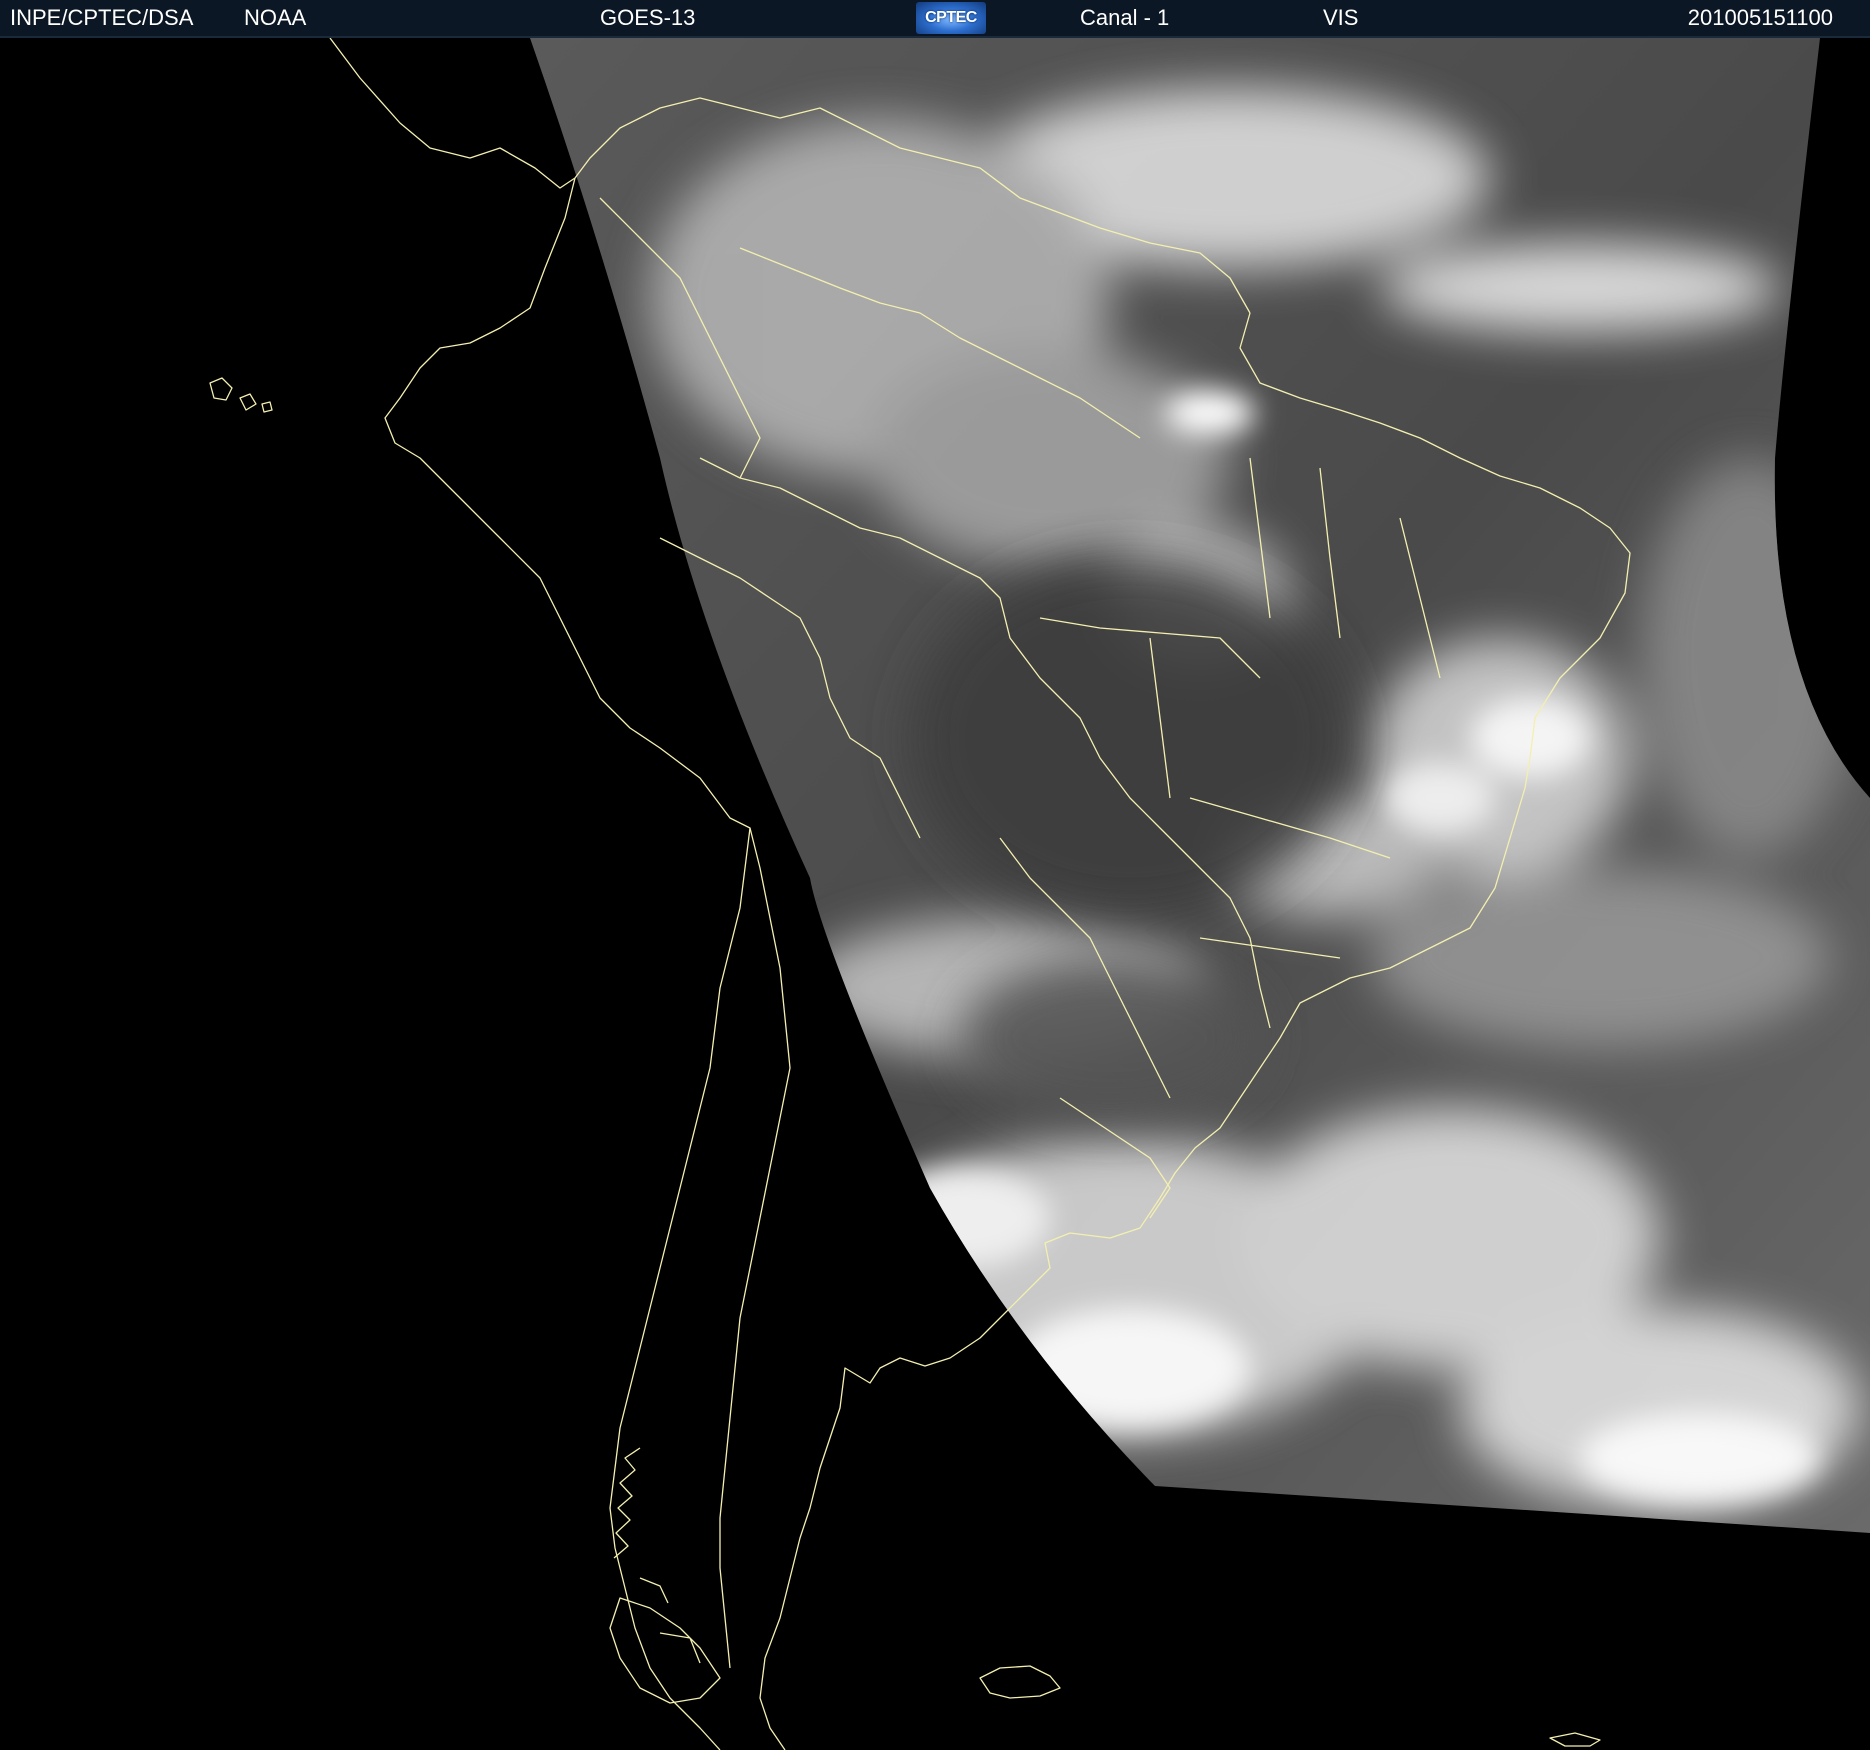 Image resolution: width=1870 pixels, height=1750 pixels. What do you see at coordinates (102, 17) in the screenshot?
I see `organization-label: INPE/CPTEC/DSA` at bounding box center [102, 17].